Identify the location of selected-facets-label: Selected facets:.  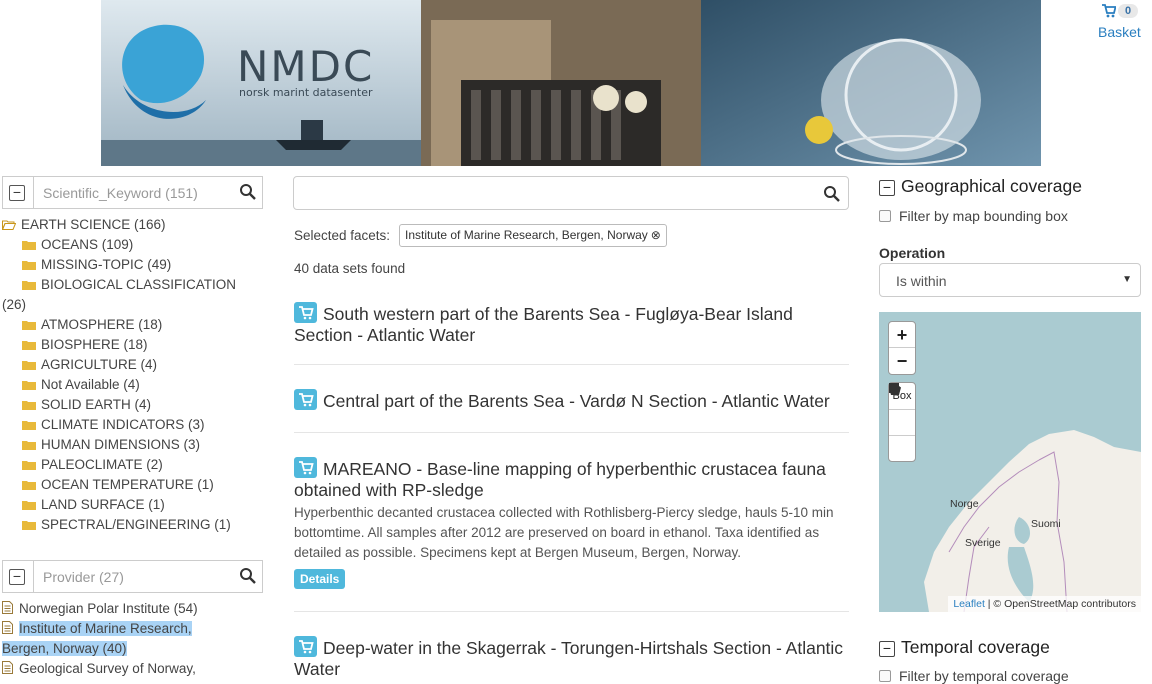
(342, 235).